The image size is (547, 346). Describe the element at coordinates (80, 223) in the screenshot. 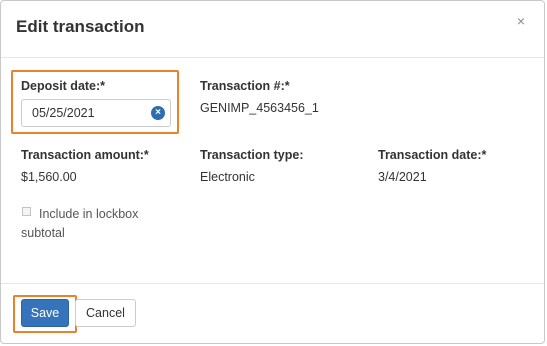

I see `include-lockbox-label: Include in lockbox subtotal` at that location.